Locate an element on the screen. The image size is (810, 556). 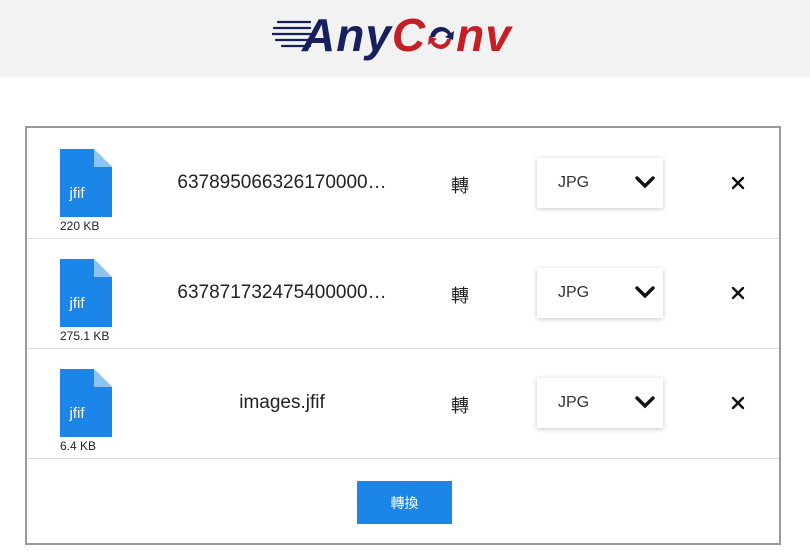
file-size: 220 KB is located at coordinates (80, 226).